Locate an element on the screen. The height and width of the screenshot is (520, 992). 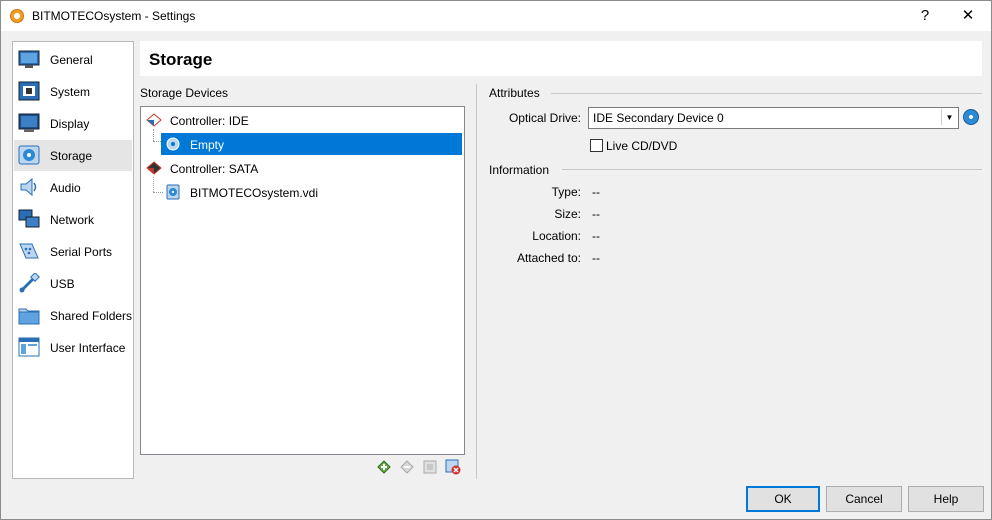
nav-label: Serial Ports is located at coordinates (81, 252).